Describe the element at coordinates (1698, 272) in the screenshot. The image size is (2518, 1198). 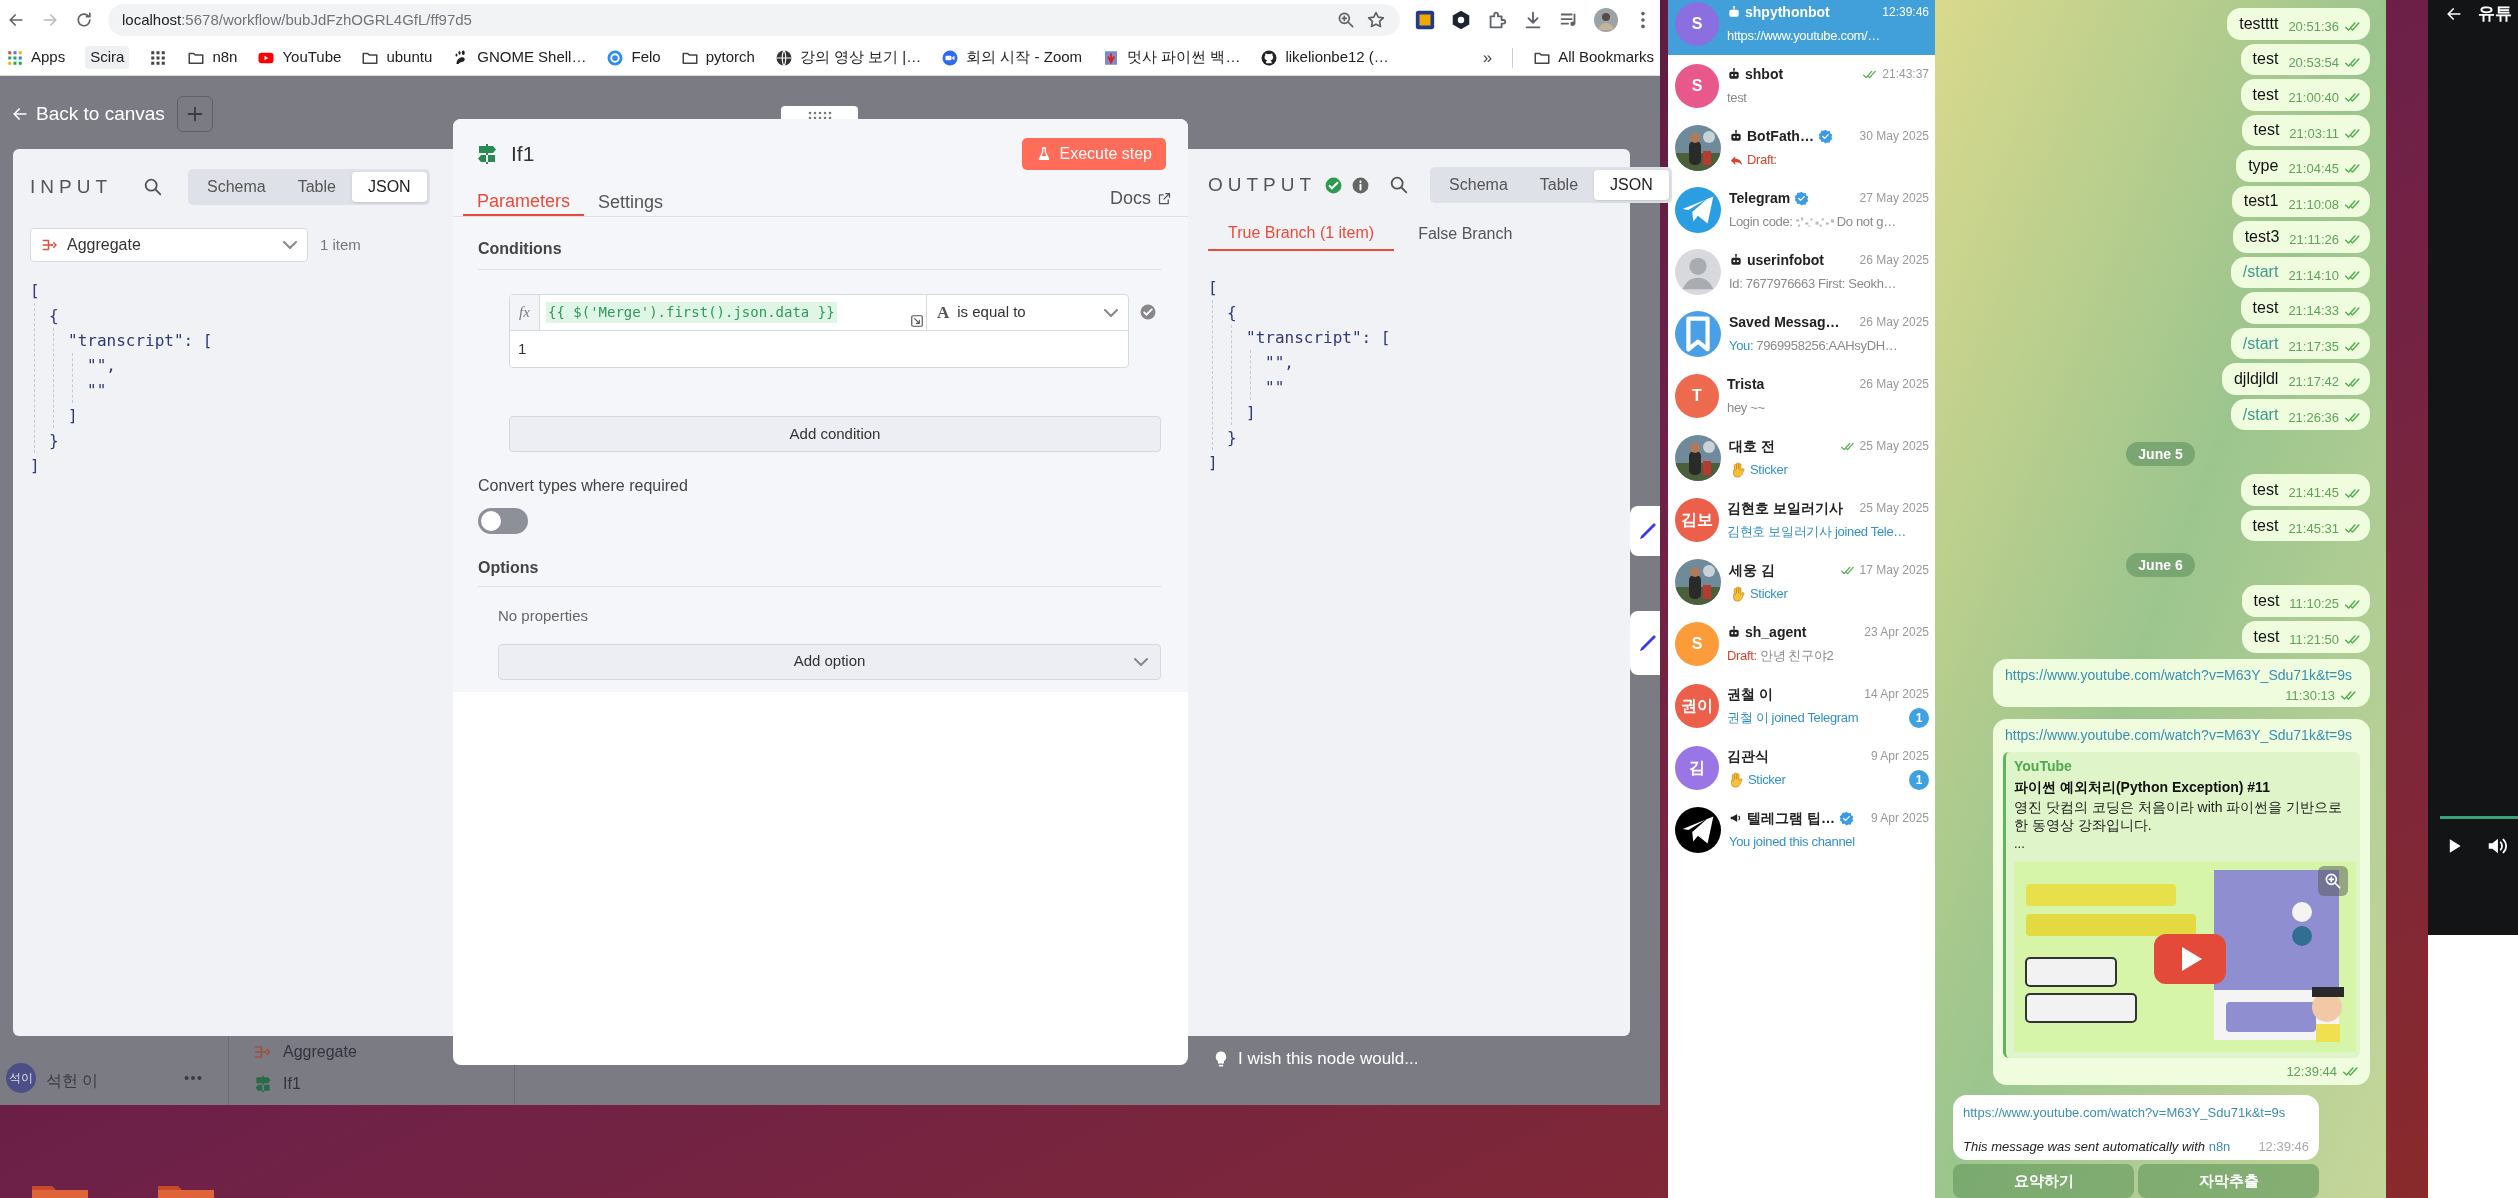
I see `person-icon` at that location.